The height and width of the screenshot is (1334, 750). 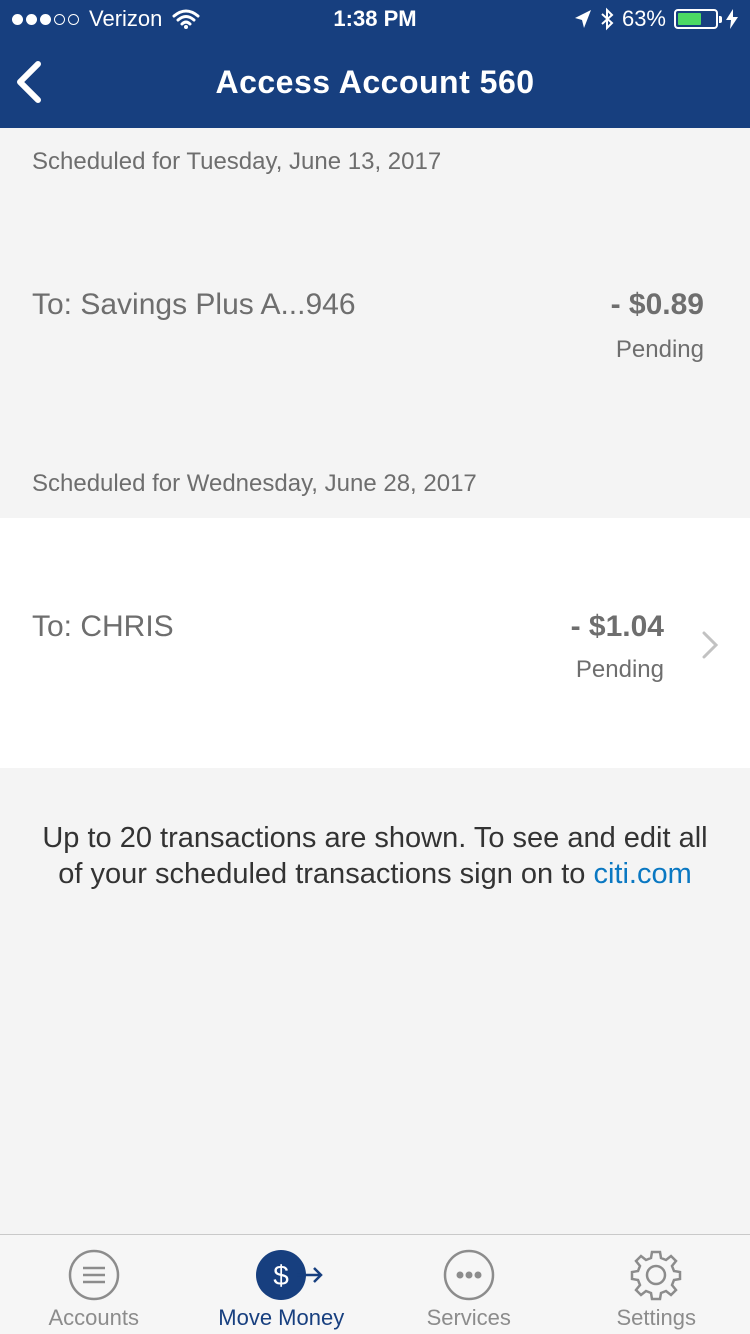 I want to click on menu-lines-icon, so click(x=93, y=1275).